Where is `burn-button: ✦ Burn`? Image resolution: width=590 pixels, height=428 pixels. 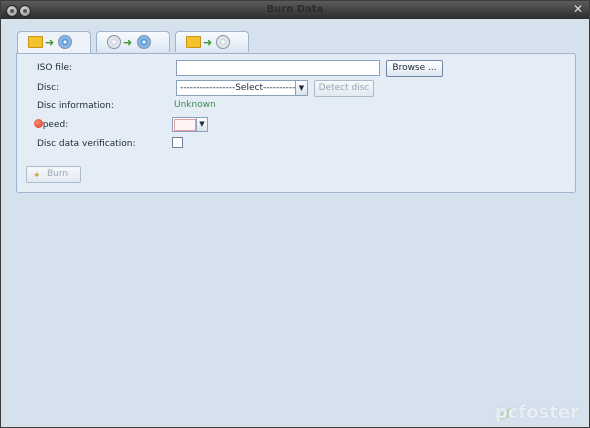
burn-button: ✦ Burn is located at coordinates (53, 174).